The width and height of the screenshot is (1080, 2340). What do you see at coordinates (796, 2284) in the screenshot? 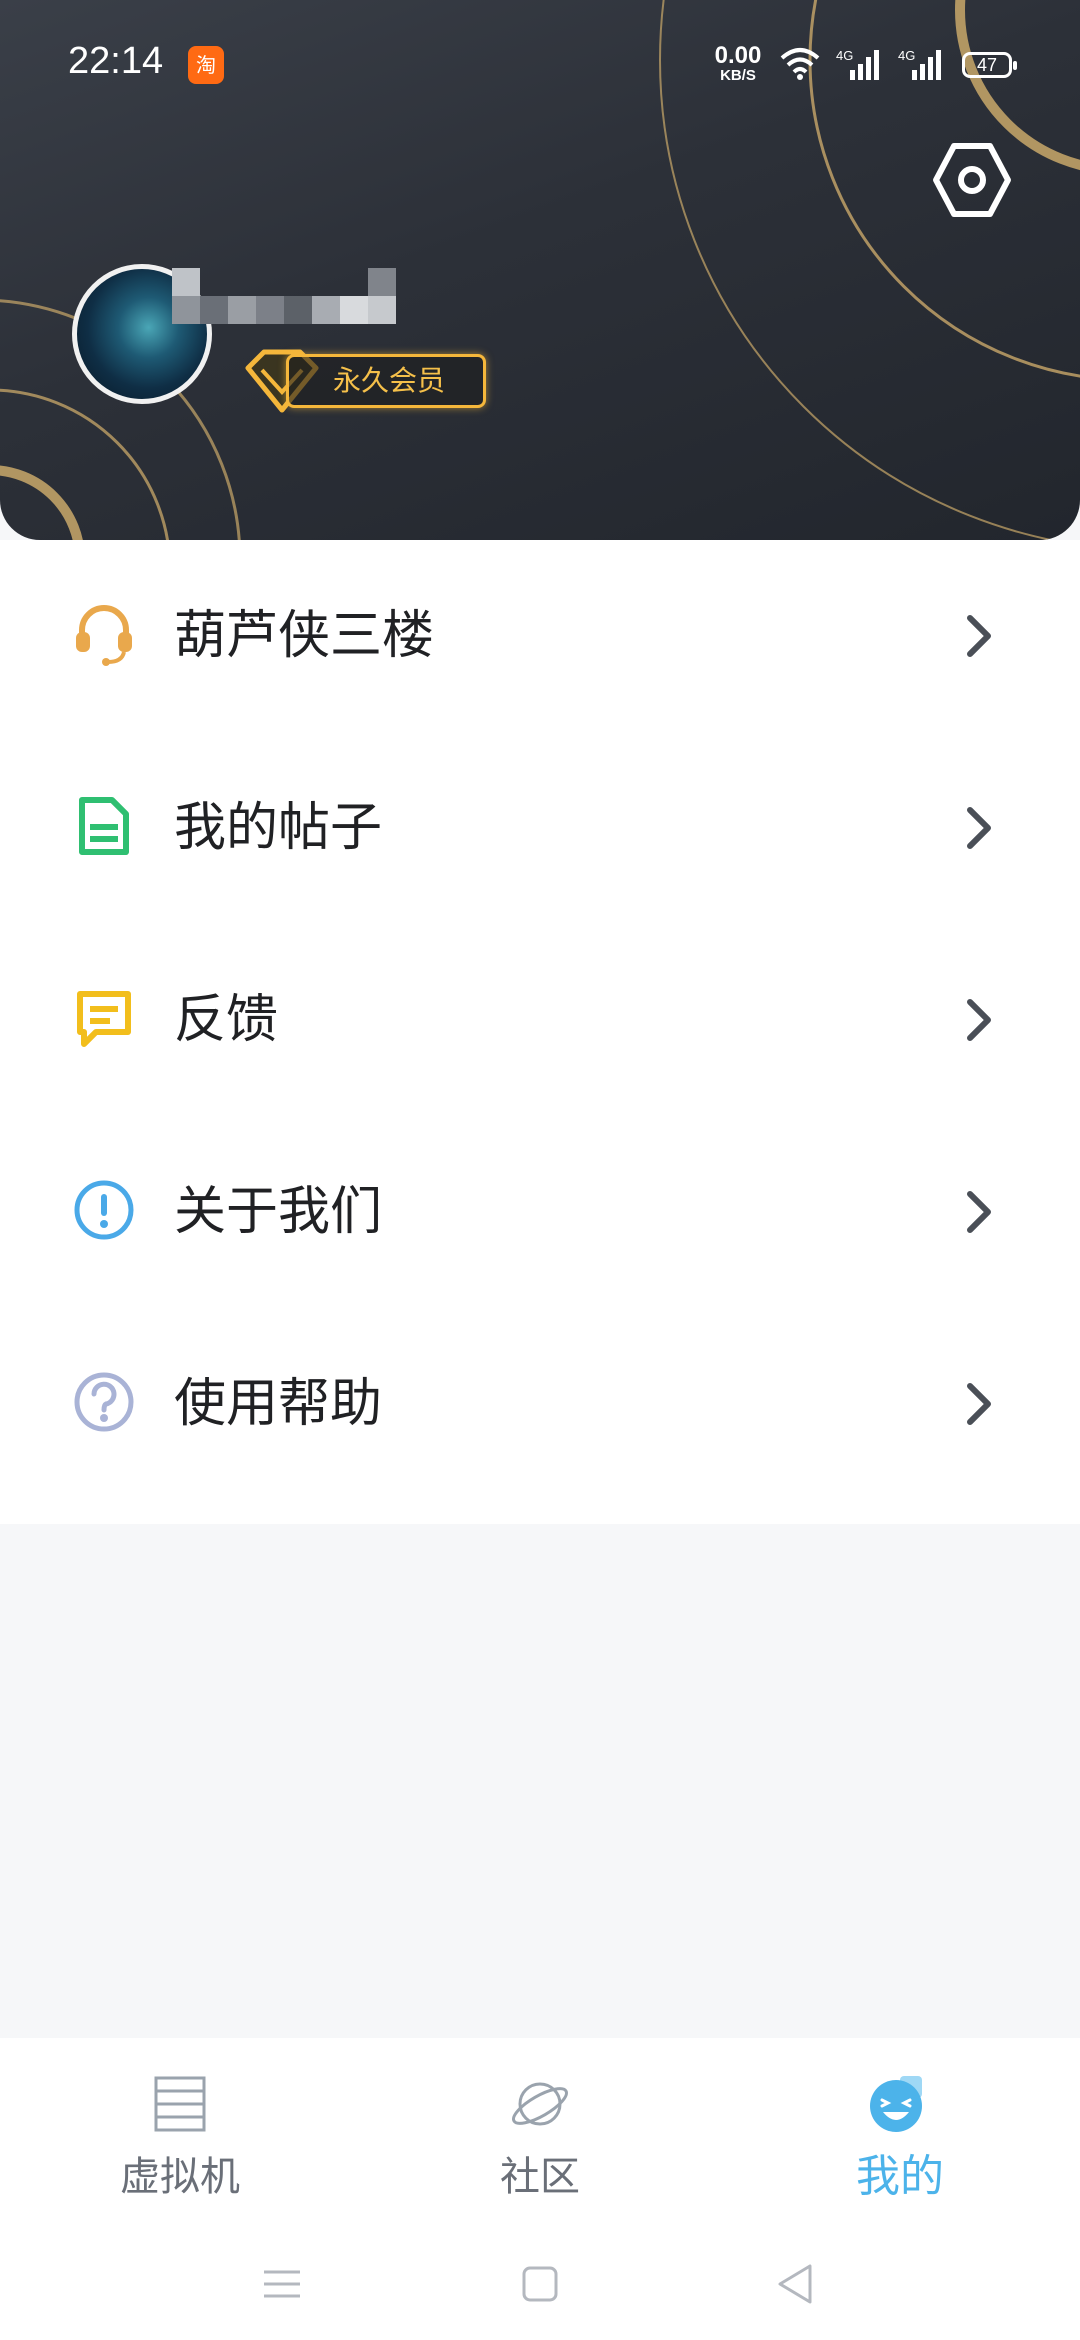
I see `back-icon` at bounding box center [796, 2284].